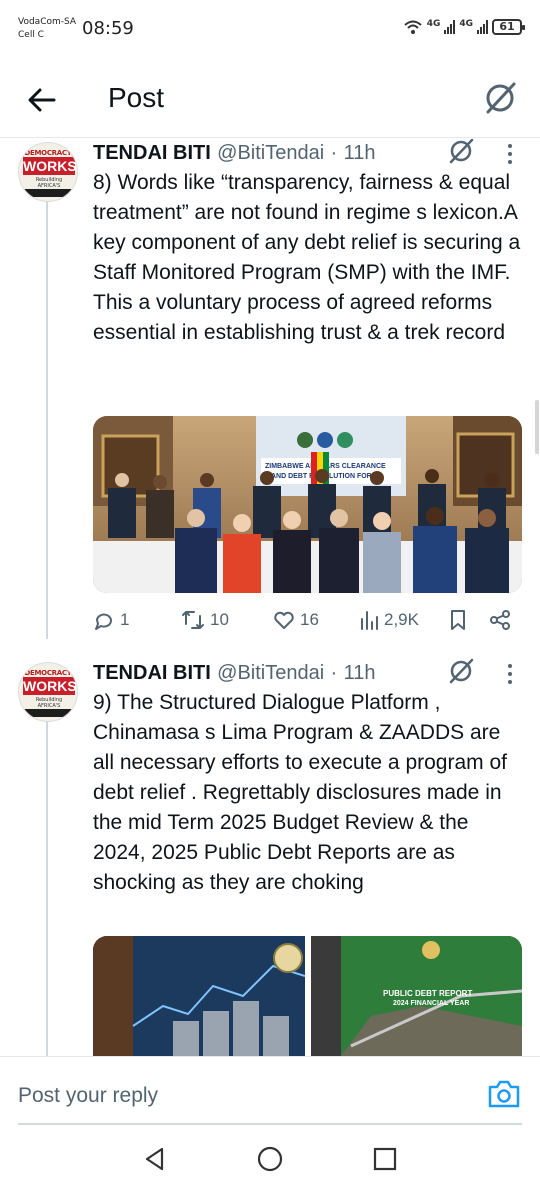 The image size is (540, 1188). I want to click on repost-button: 10, so click(205, 620).